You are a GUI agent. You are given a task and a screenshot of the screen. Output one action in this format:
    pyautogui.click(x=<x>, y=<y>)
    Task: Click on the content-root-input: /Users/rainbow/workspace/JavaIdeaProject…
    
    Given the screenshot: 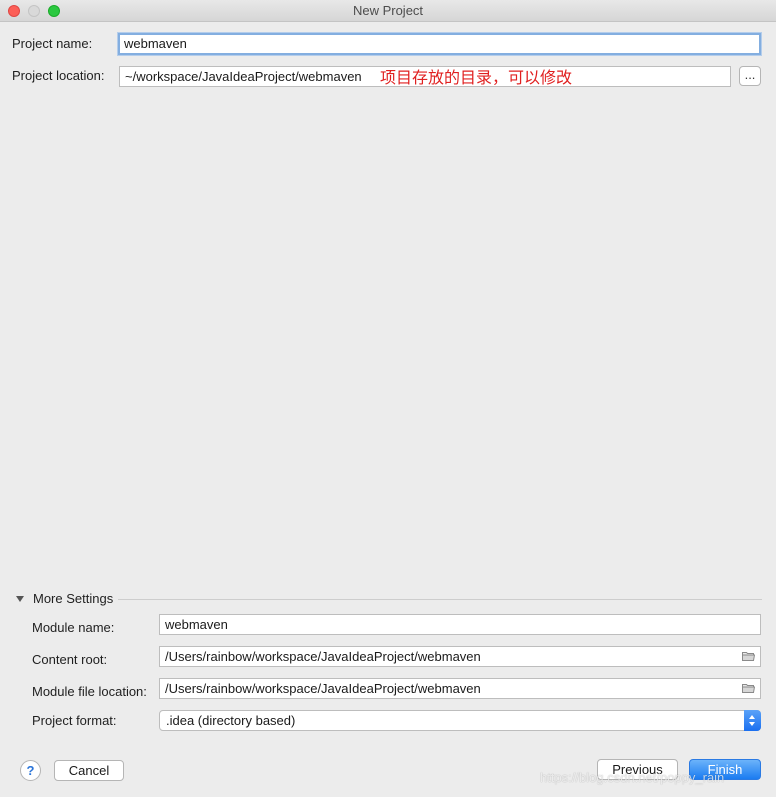 What is the action you would take?
    pyautogui.click(x=460, y=656)
    